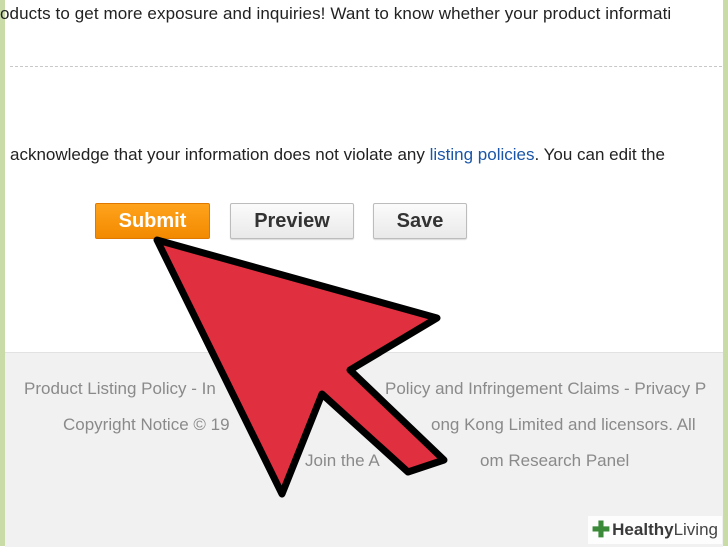 This screenshot has width=728, height=547. Describe the element at coordinates (563, 424) in the screenshot. I see `footer-copyright-right: ong Kong Limited and licensors. All` at that location.